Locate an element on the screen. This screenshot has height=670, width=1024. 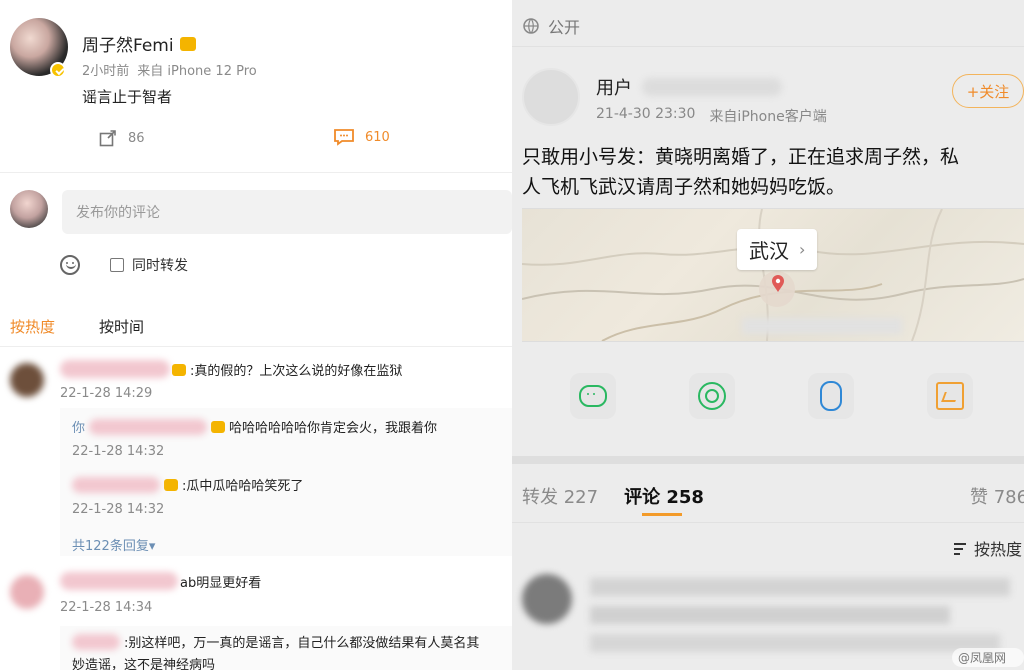
tab-time-label: 按时间 is located at coordinates (122, 327).